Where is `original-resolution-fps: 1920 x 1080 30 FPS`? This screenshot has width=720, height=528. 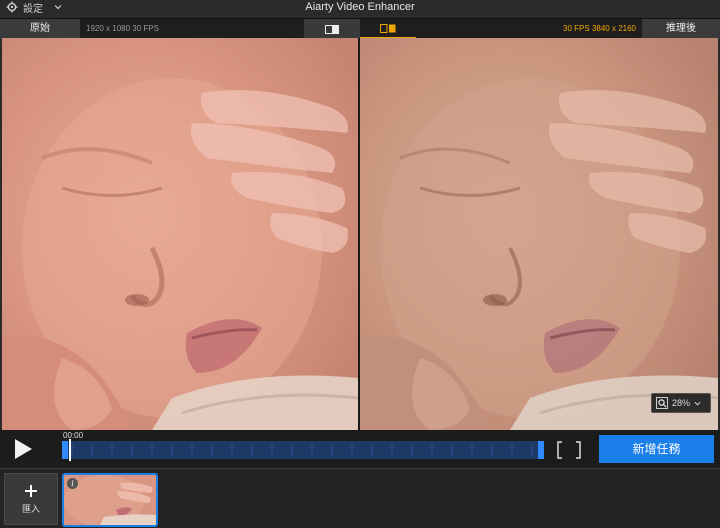 original-resolution-fps: 1920 x 1080 30 FPS is located at coordinates (122, 28).